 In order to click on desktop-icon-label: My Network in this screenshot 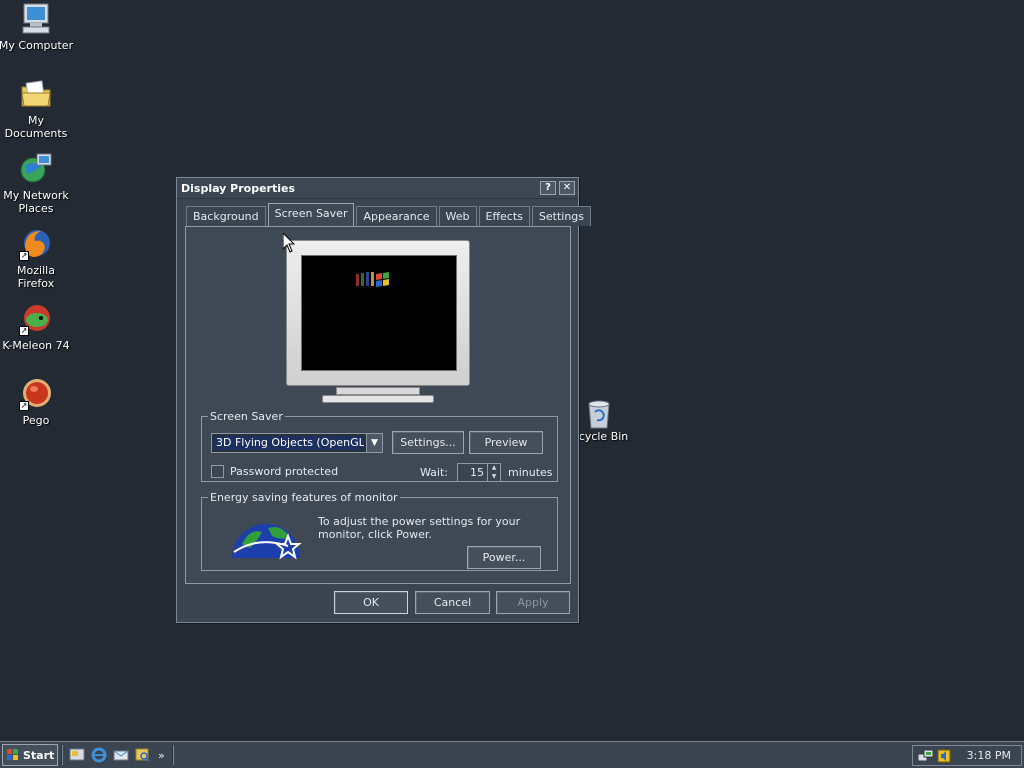, I will do `click(36, 195)`.